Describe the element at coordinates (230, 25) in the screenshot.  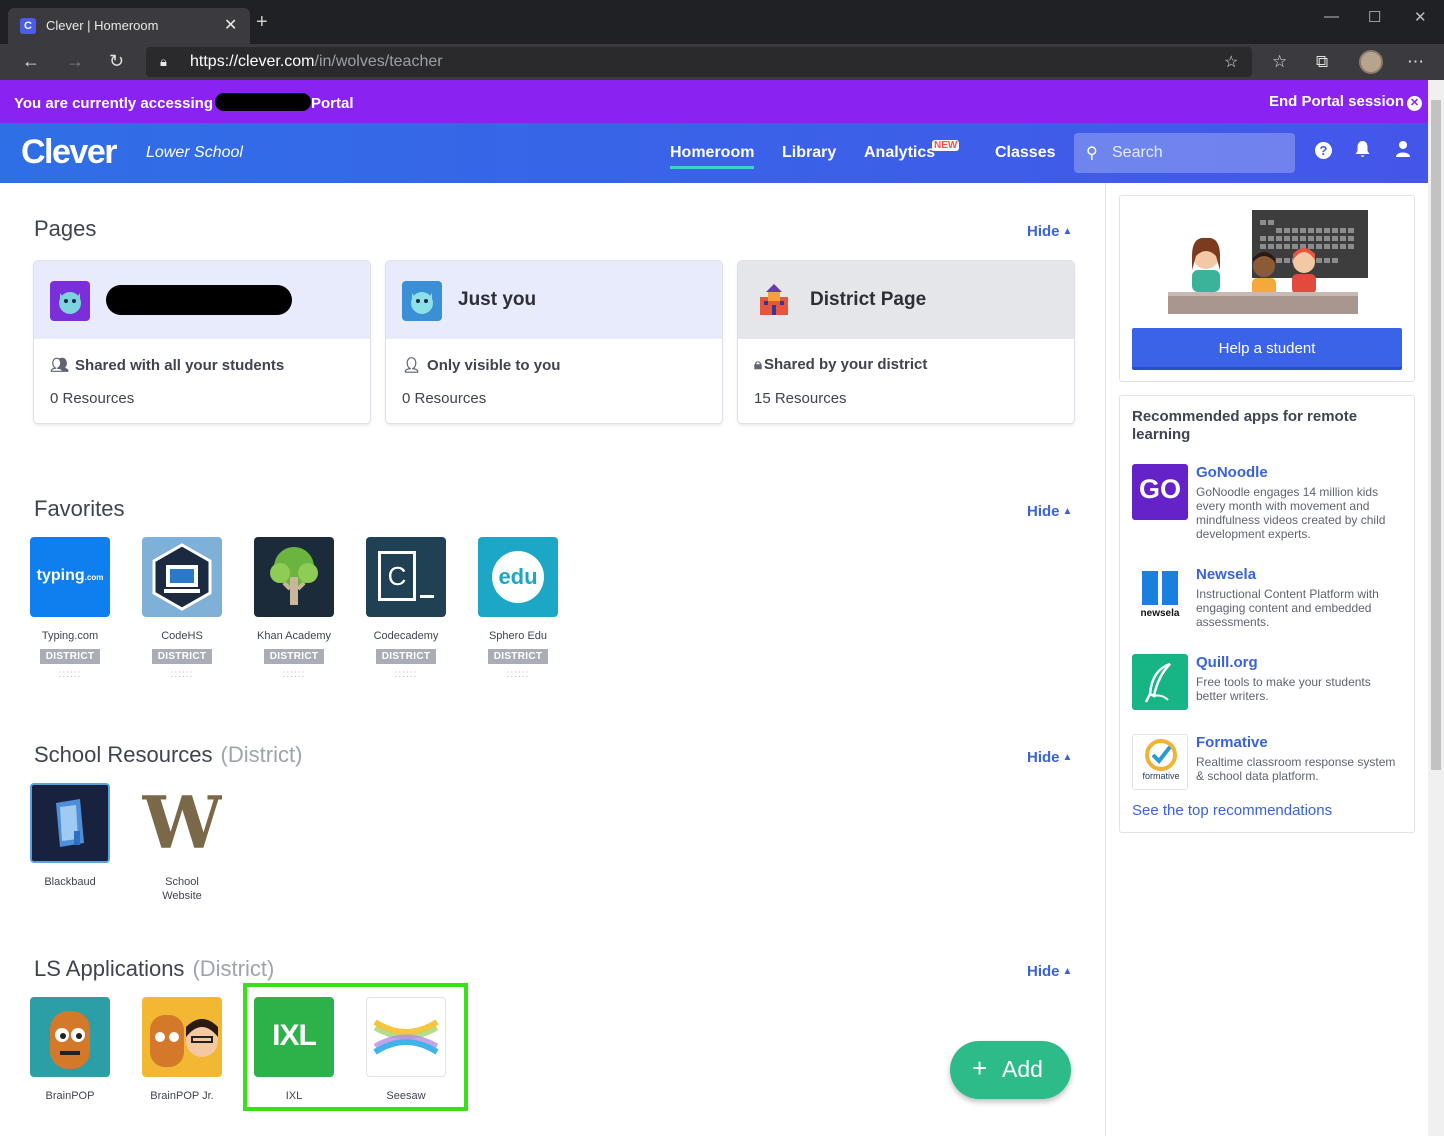
I see `close-tab-icon: ✕` at that location.